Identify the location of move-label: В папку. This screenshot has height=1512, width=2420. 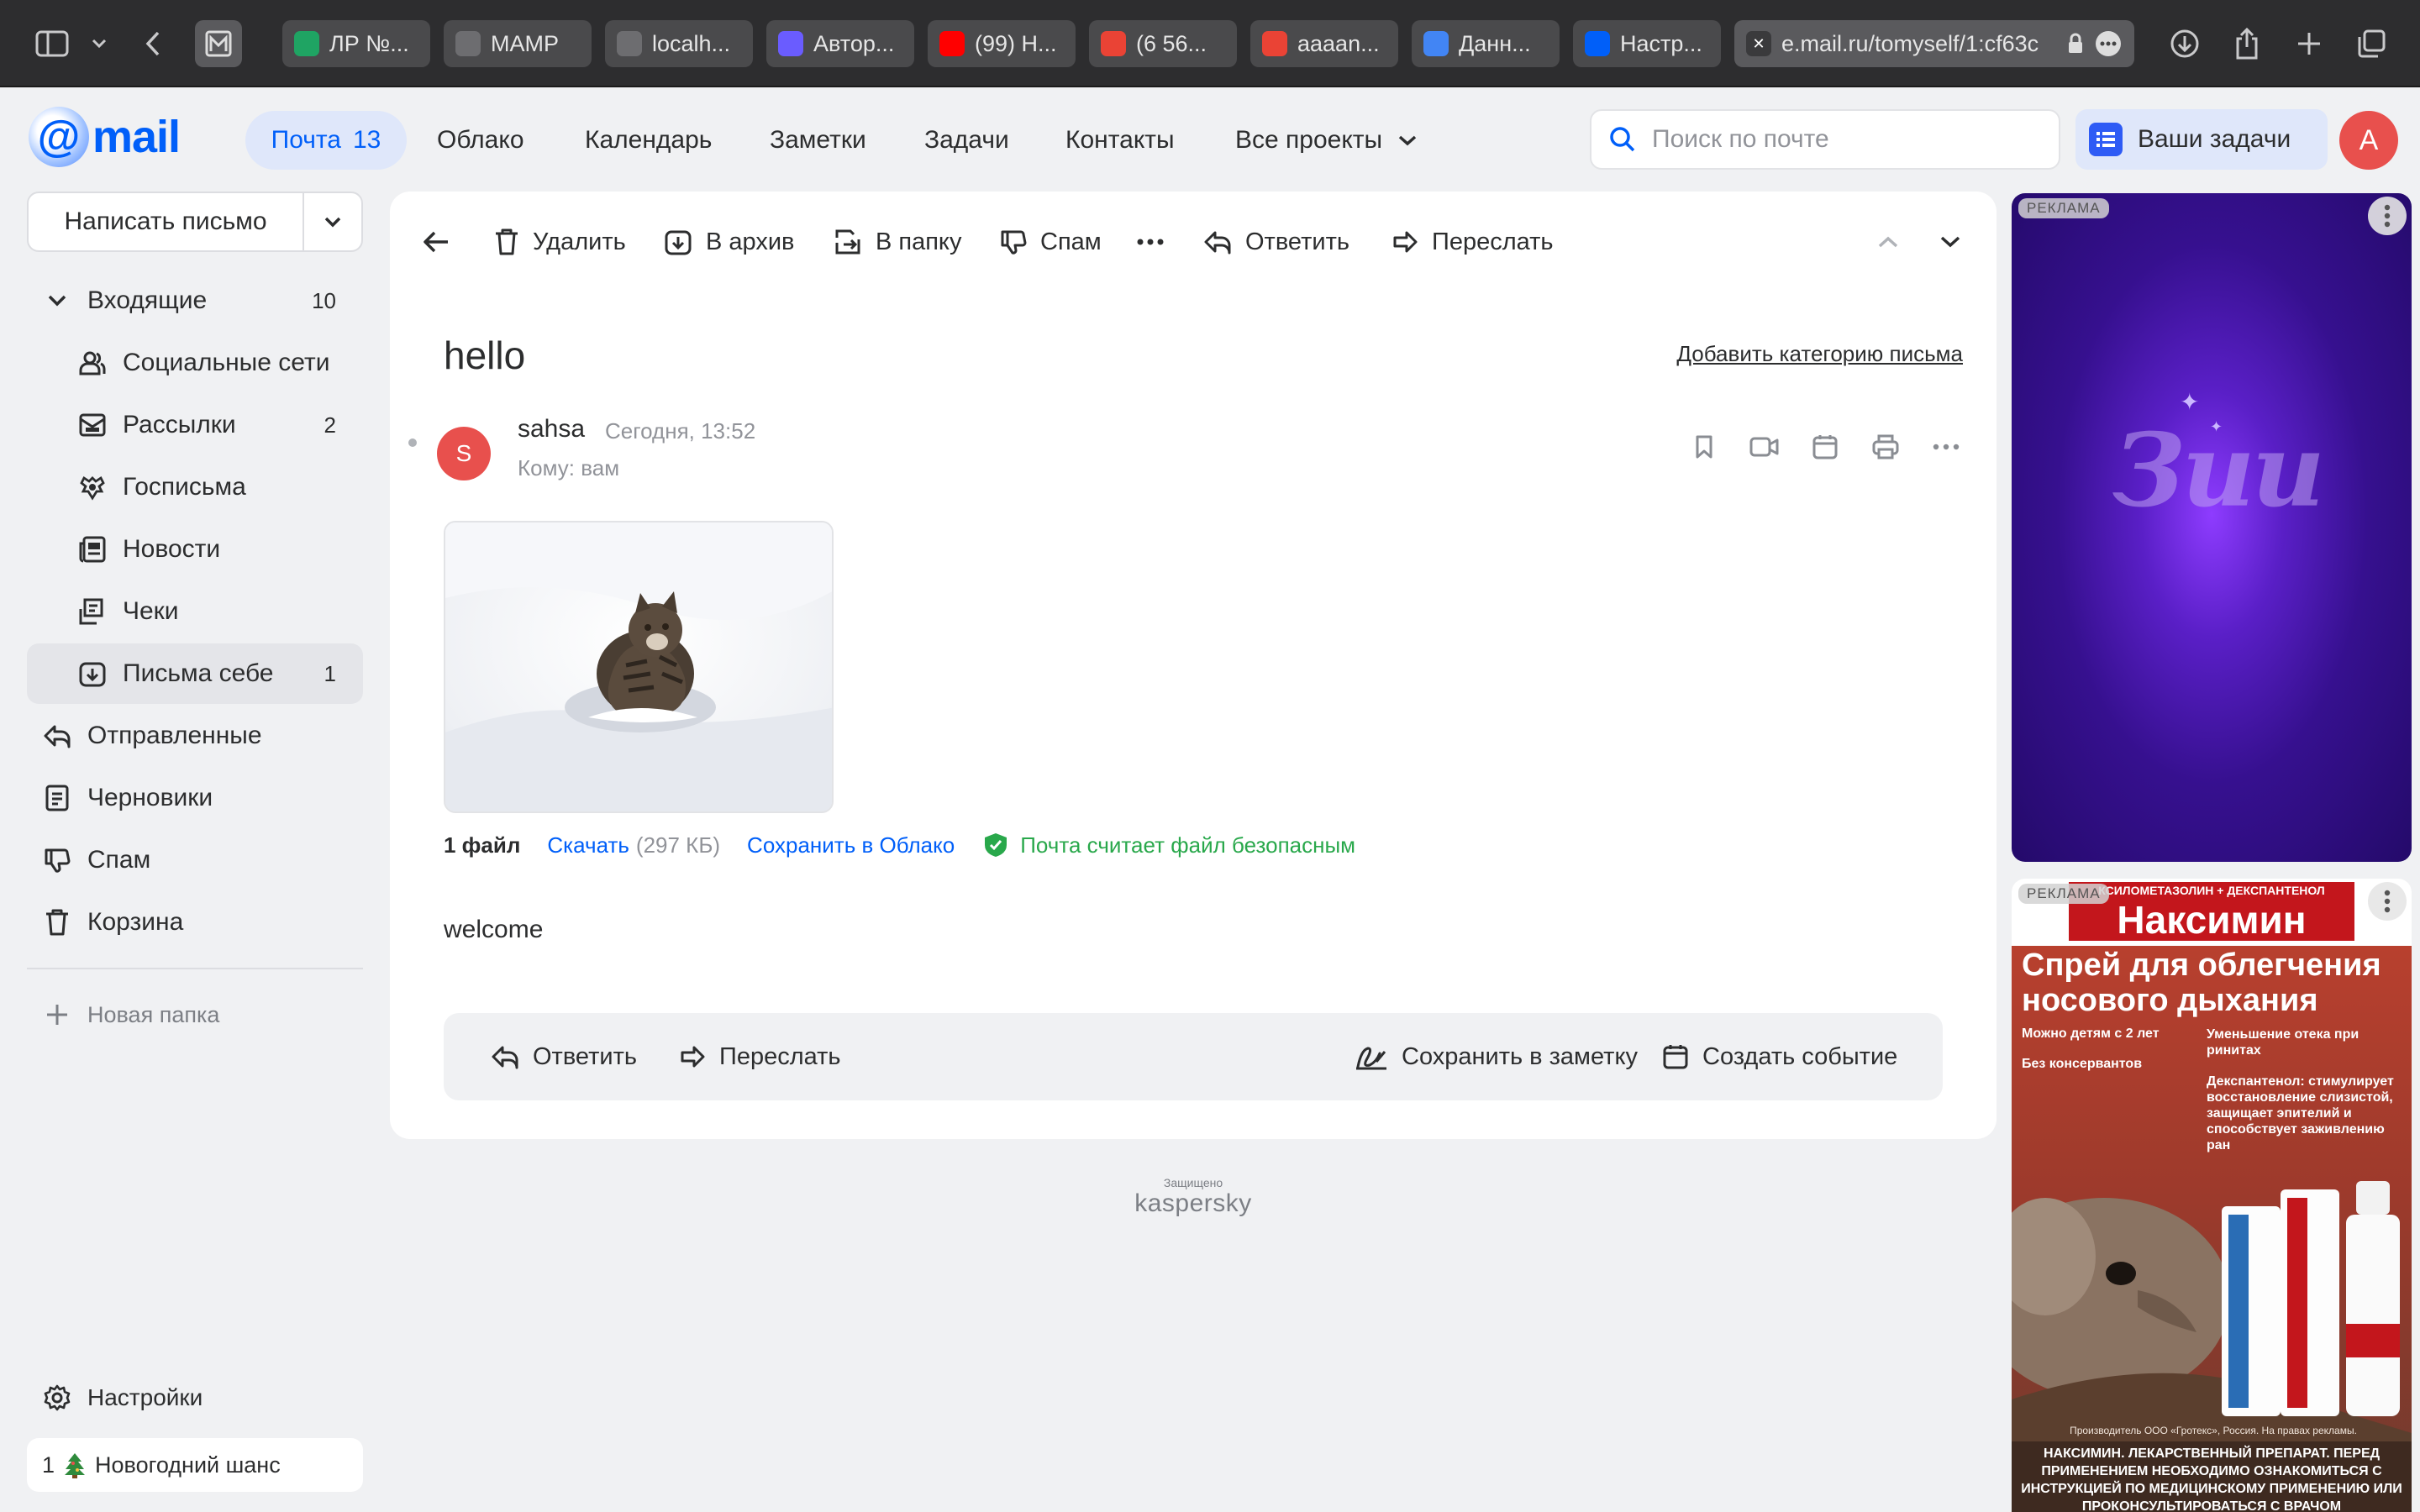
(919, 241).